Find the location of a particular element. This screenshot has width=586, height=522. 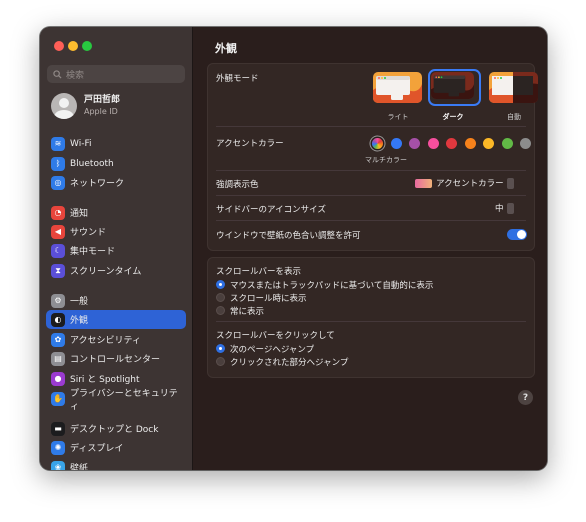

control-center-icon: ▤ is located at coordinates (58, 358).